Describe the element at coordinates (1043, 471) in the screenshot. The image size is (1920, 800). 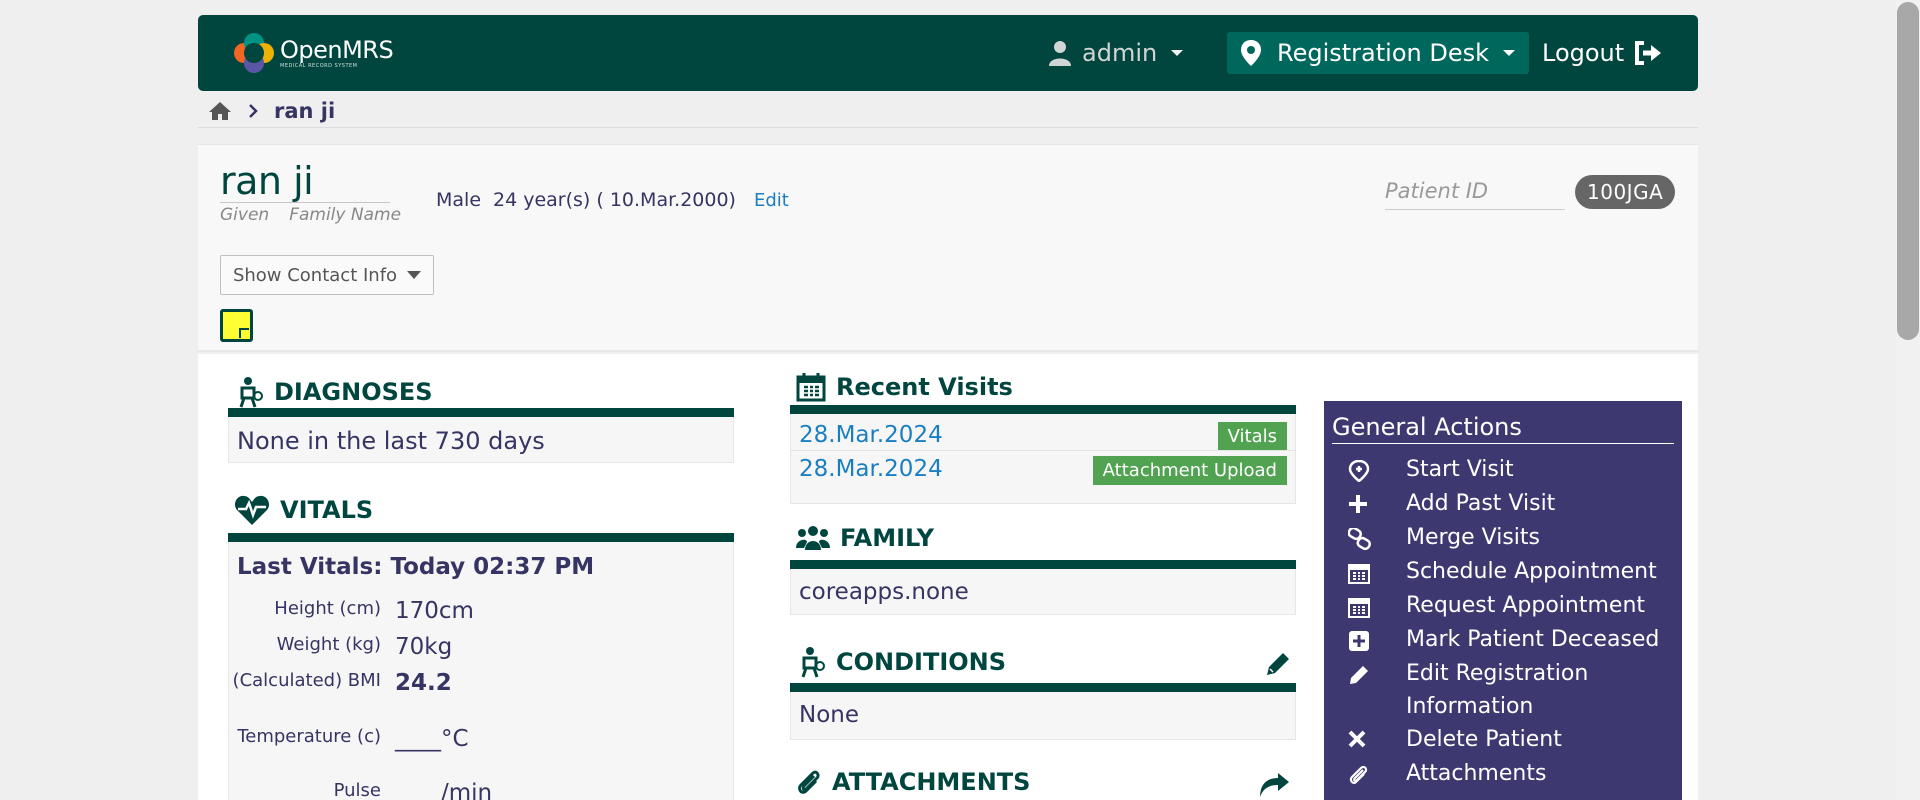
I see `visit-item: 28.Mar.2024 Attachment Upload` at that location.